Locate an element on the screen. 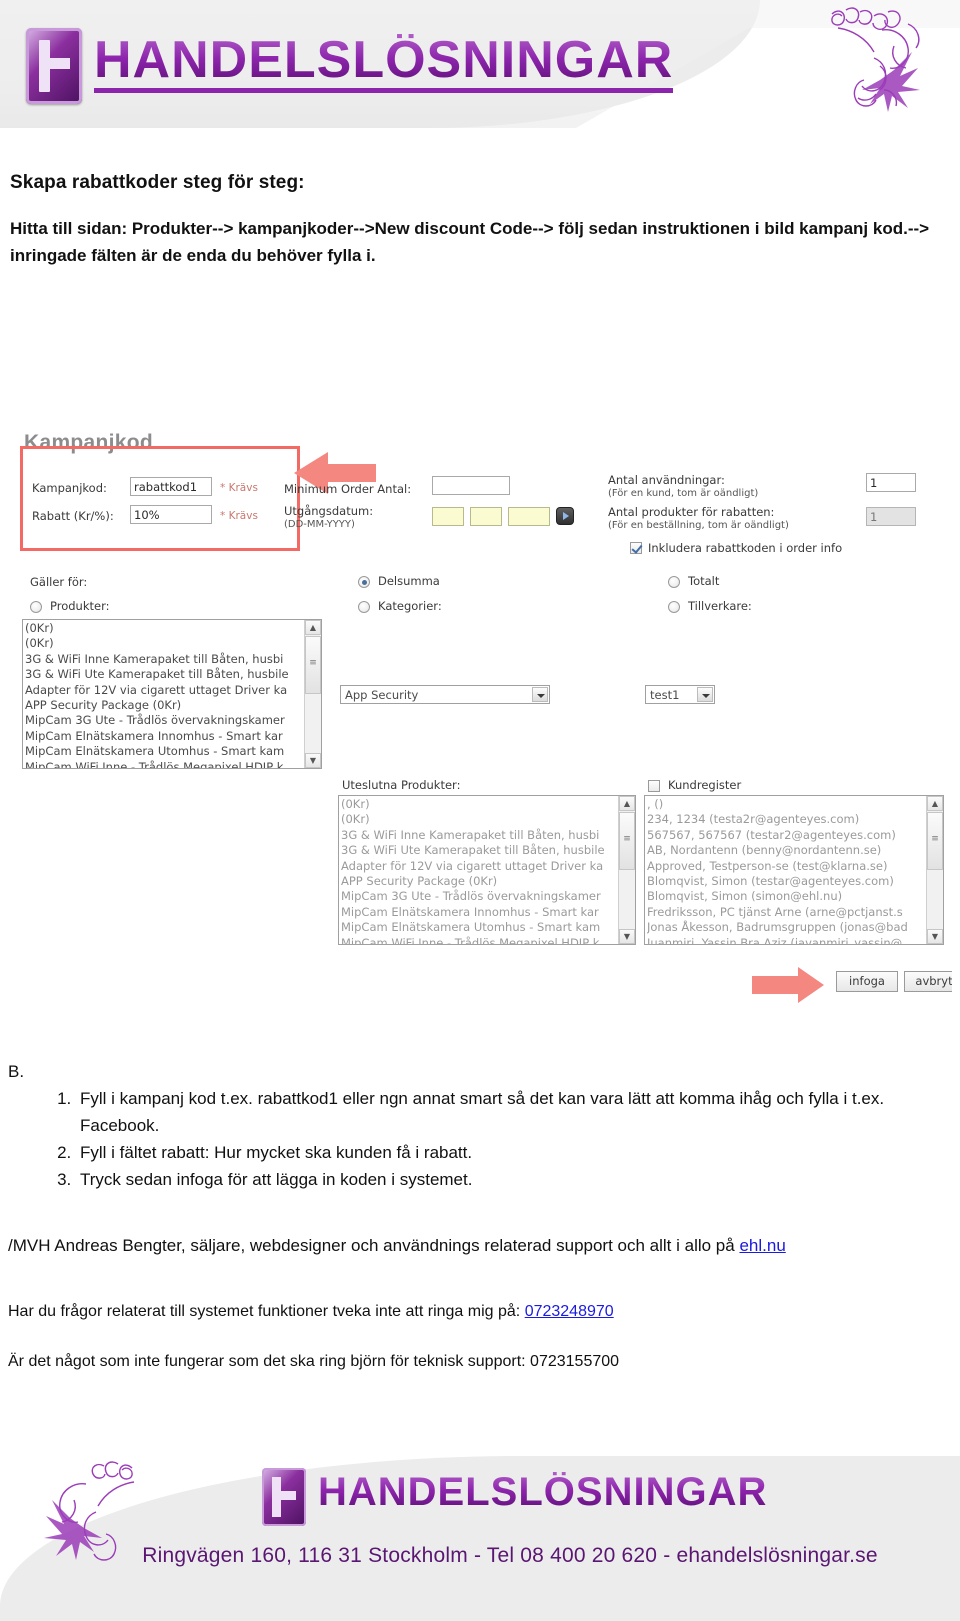 This screenshot has height=1621, width=960. scrollbar-thumb is located at coordinates (313, 665).